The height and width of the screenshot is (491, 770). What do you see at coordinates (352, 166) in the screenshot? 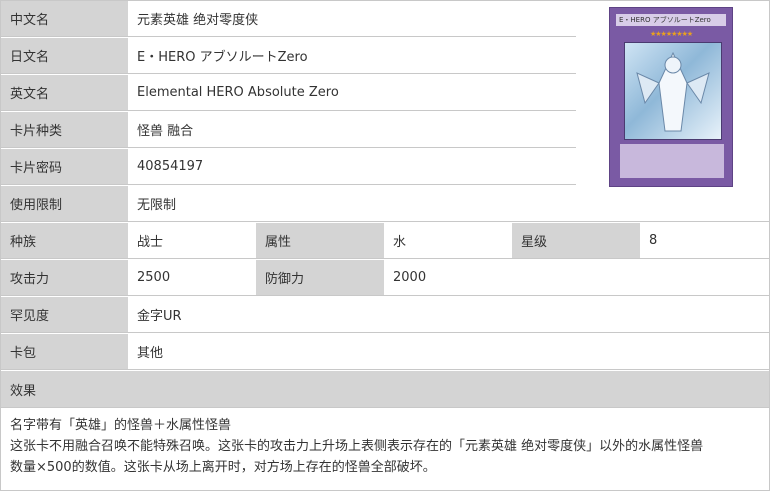
I see `value-card-password: 40854197` at bounding box center [352, 166].